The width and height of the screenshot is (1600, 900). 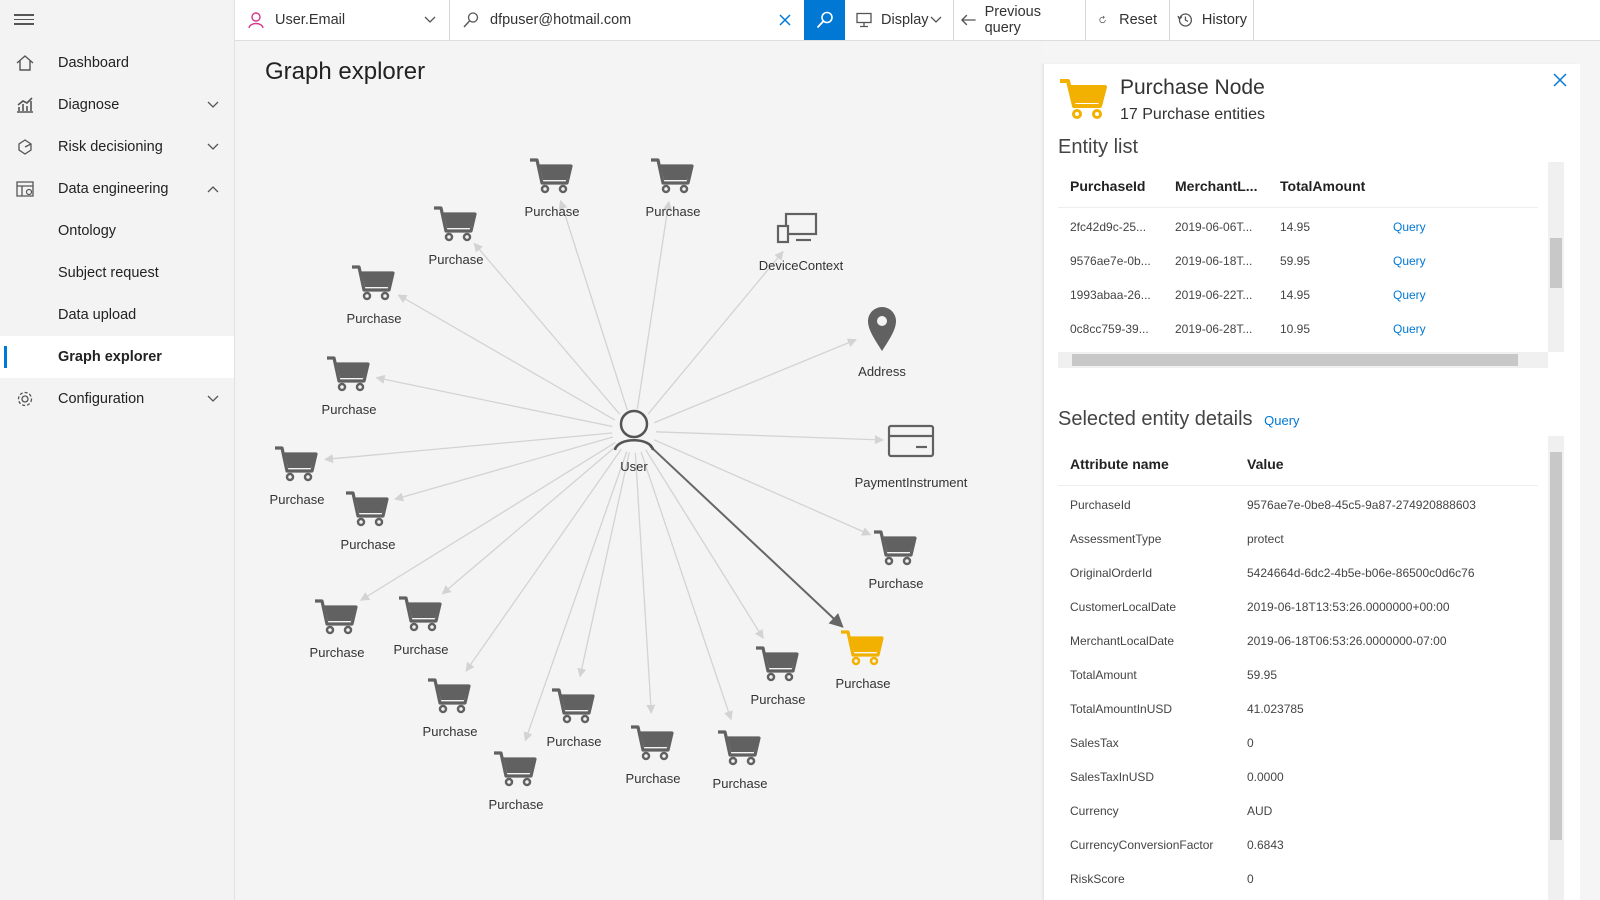 What do you see at coordinates (1128, 20) in the screenshot?
I see `reset-button: Reset` at bounding box center [1128, 20].